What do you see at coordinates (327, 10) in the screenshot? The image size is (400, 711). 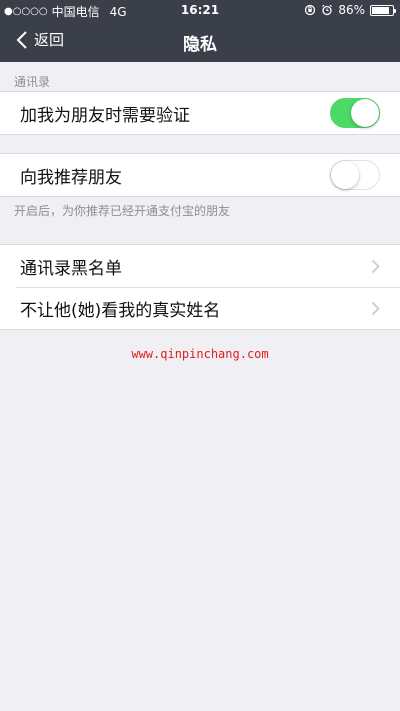 I see `alarm-icon` at bounding box center [327, 10].